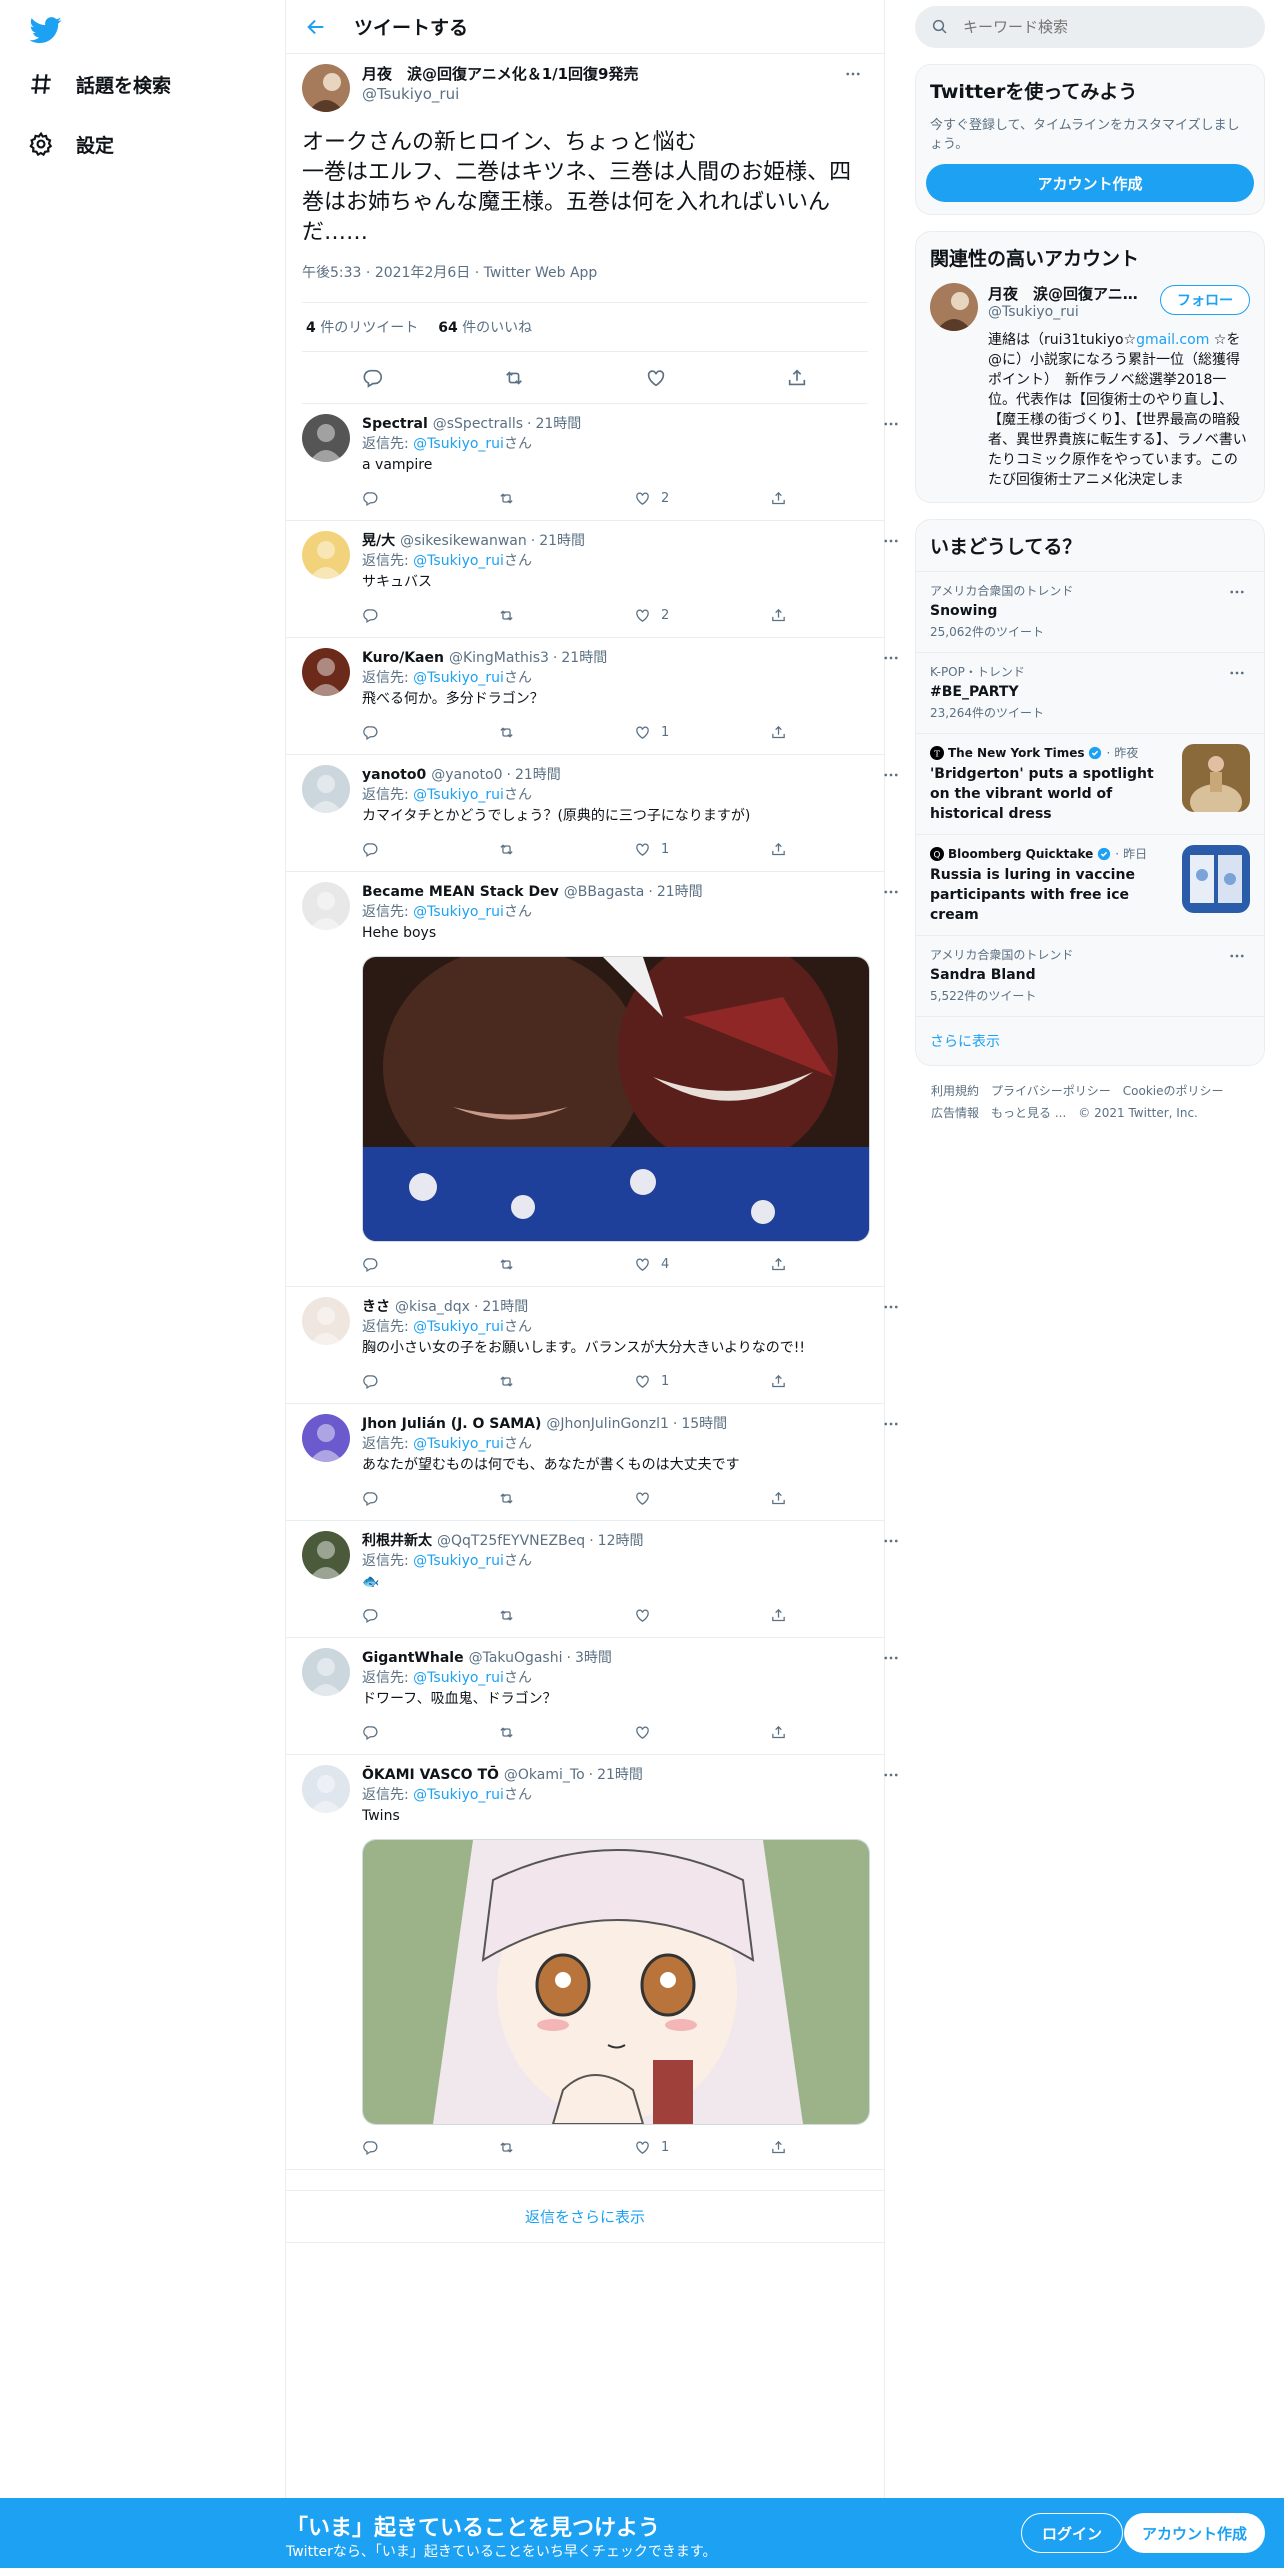  What do you see at coordinates (46, 30) in the screenshot?
I see `twitter-logo-icon` at bounding box center [46, 30].